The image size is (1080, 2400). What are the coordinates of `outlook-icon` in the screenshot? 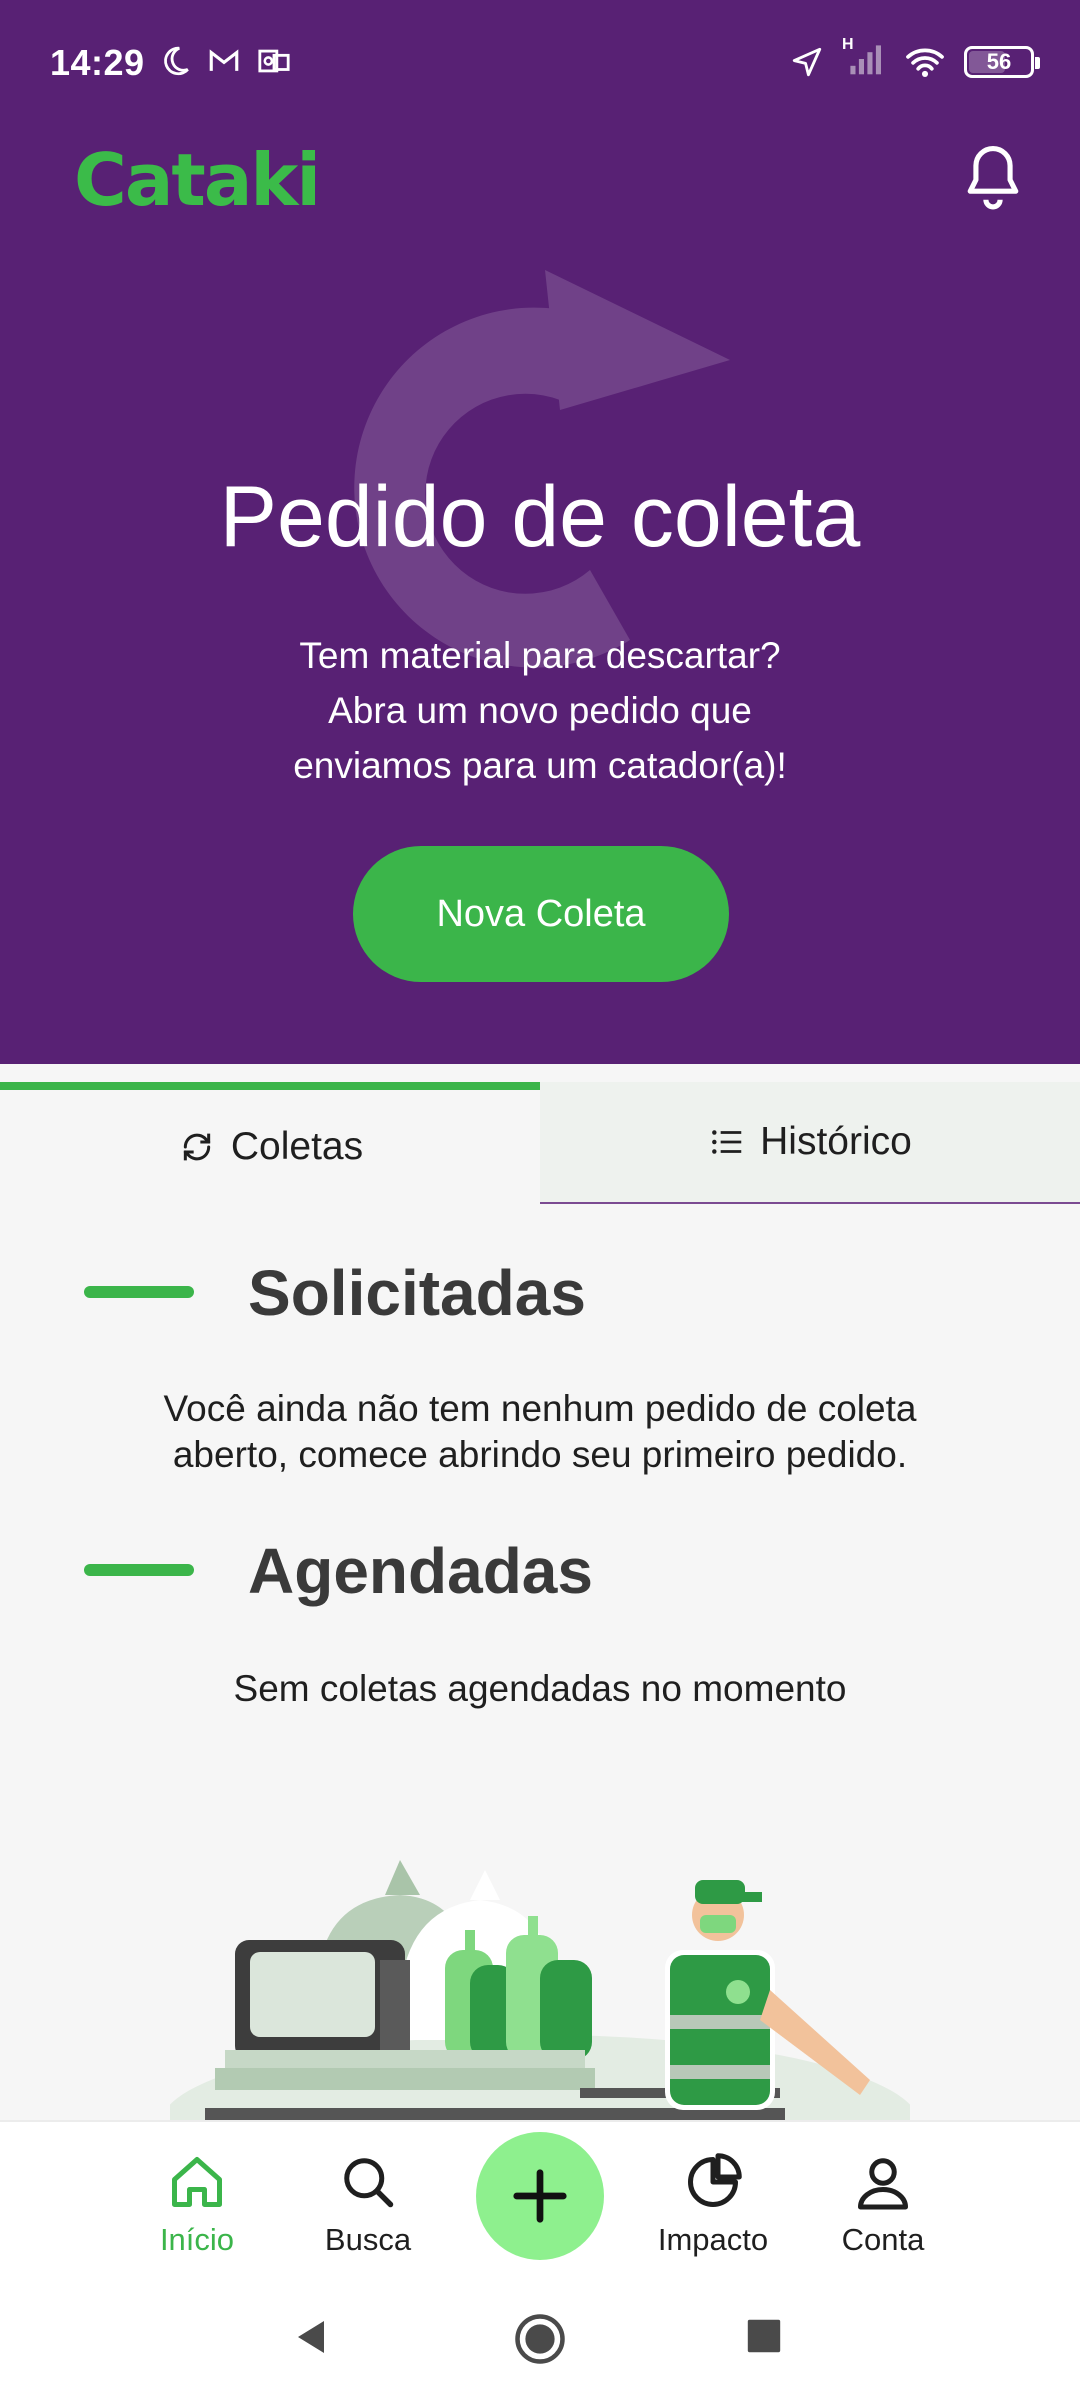 It's located at (274, 61).